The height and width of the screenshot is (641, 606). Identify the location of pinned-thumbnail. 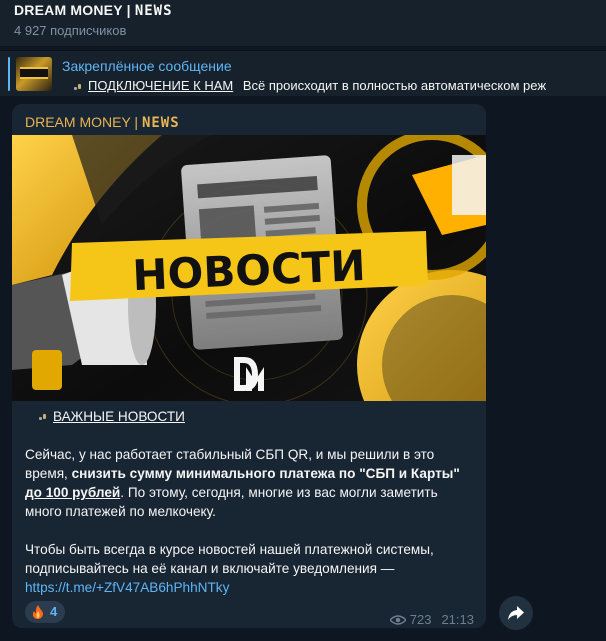
(34, 74).